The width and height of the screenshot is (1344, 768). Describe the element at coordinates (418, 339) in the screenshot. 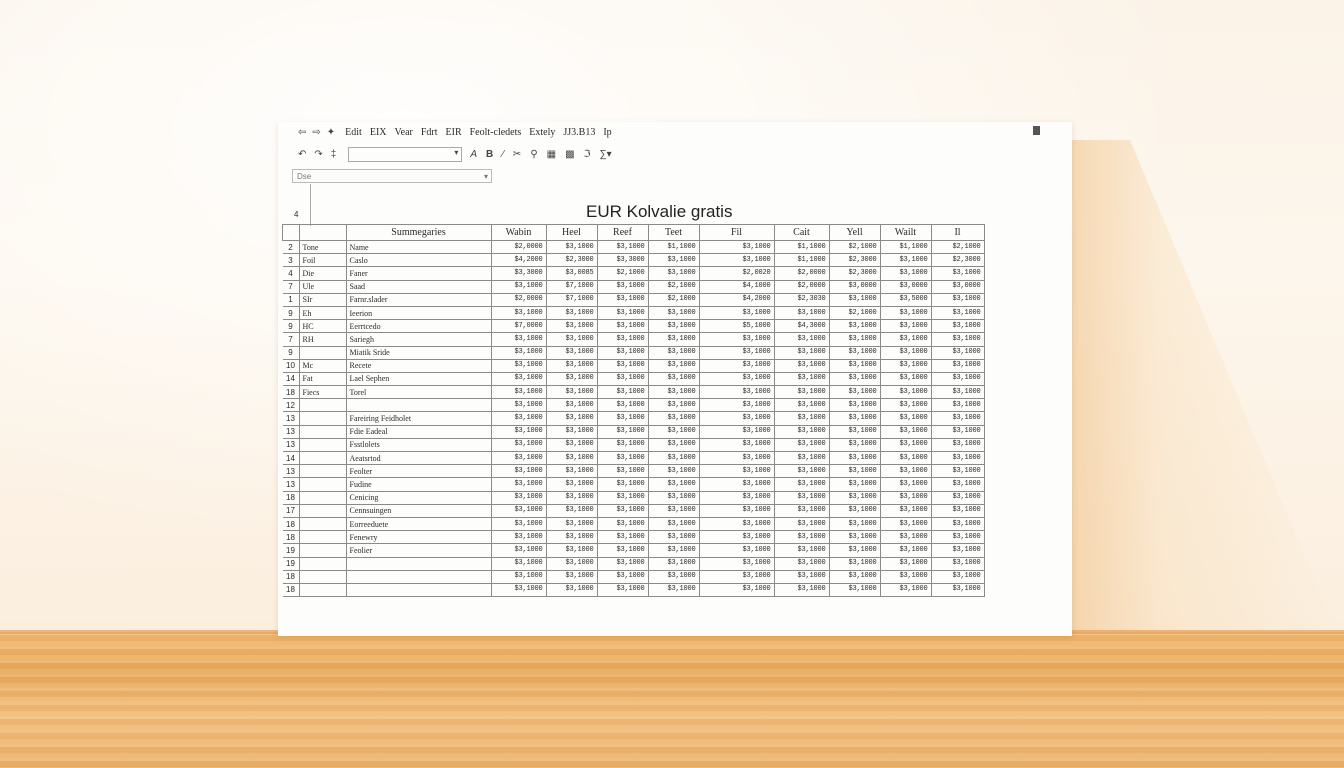

I see `table-cell: Sariegh` at that location.